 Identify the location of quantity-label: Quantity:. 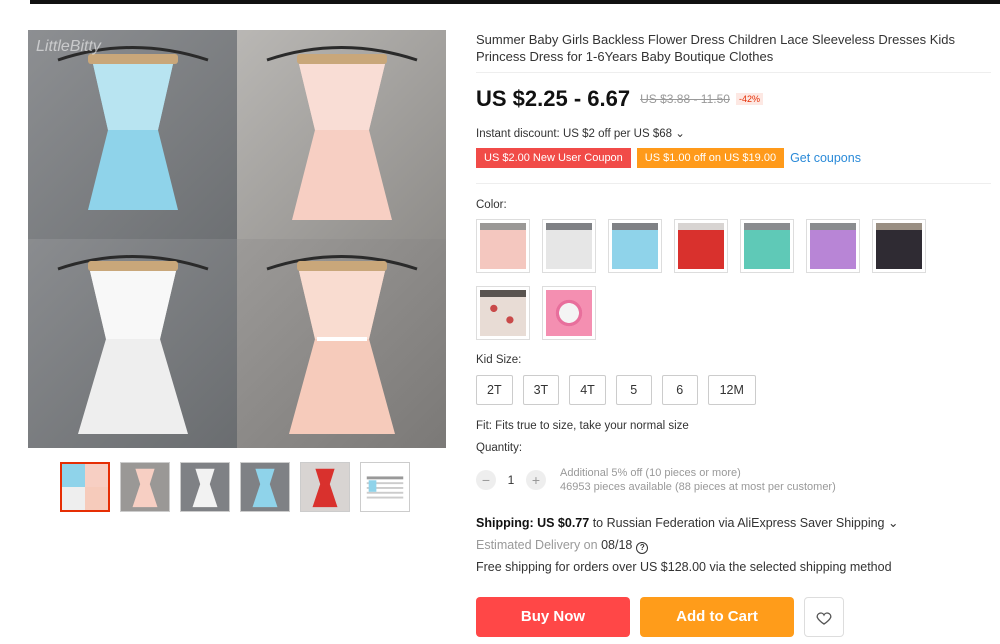
(499, 448).